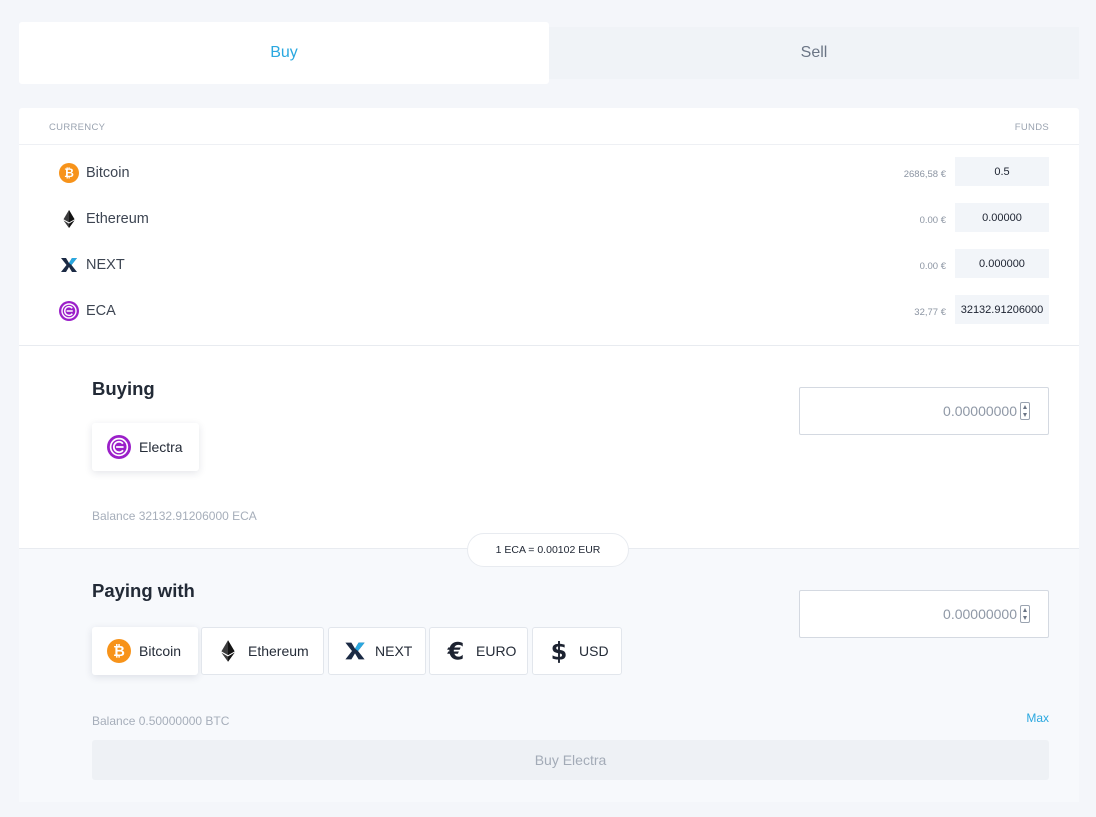 The width and height of the screenshot is (1096, 817). What do you see at coordinates (549, 126) in the screenshot?
I see `funds-header: CURRENCY FUNDS` at bounding box center [549, 126].